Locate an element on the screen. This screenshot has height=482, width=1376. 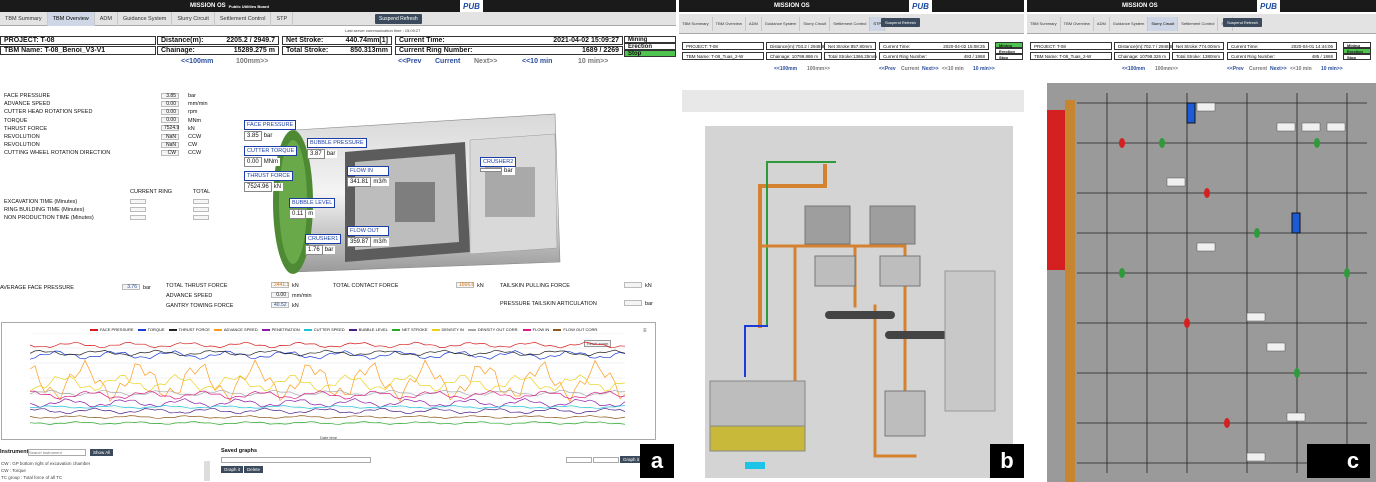
date-to-input is located at coordinates (606, 460).